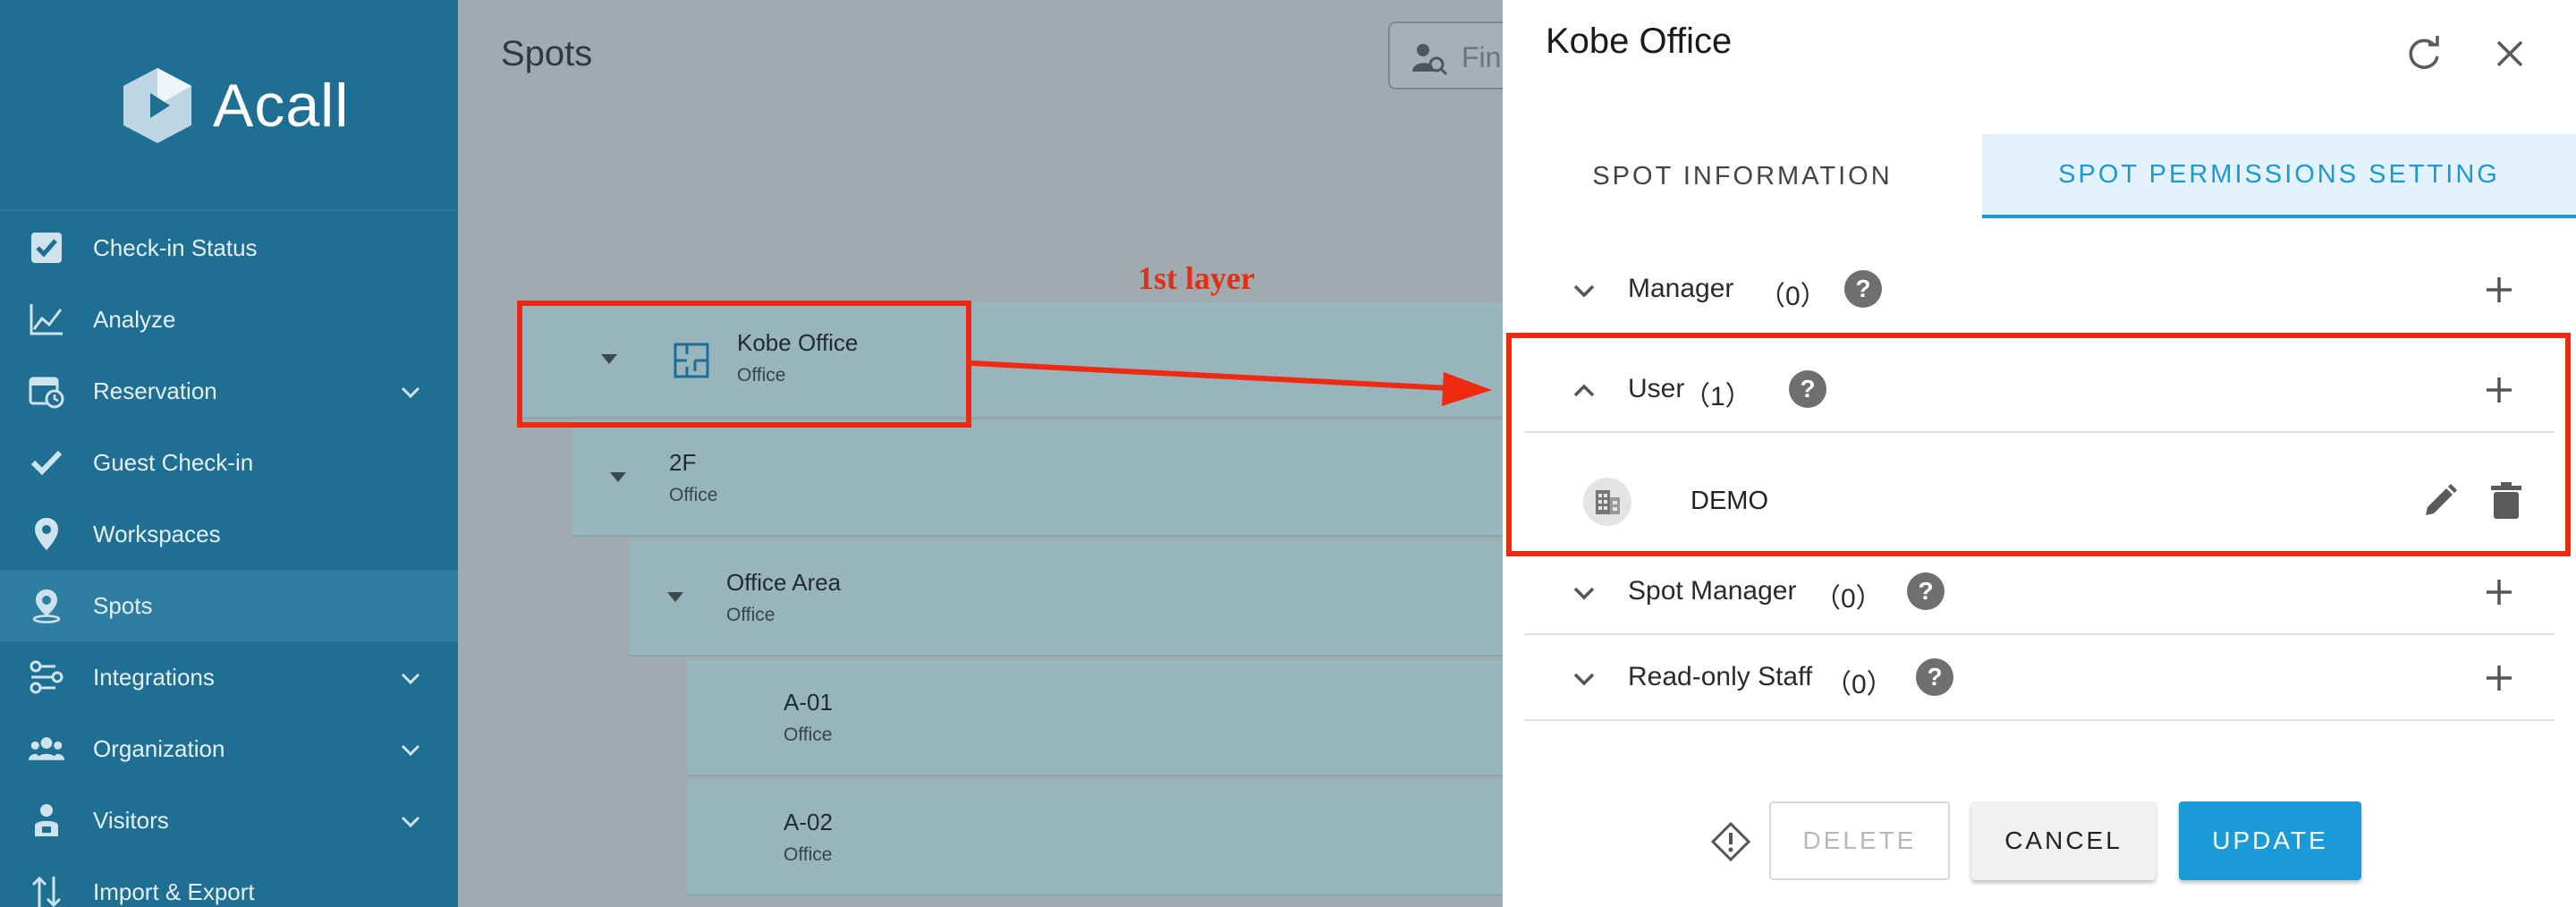 The image size is (2576, 907). What do you see at coordinates (46, 462) in the screenshot?
I see `checkmark-icon` at bounding box center [46, 462].